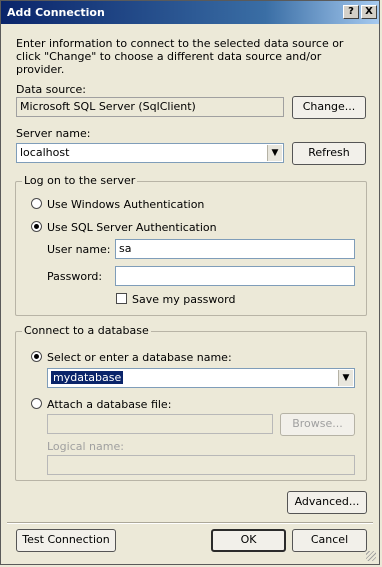 This screenshot has width=382, height=567. What do you see at coordinates (109, 404) in the screenshot?
I see `attach-file-label: Attach a database file:` at bounding box center [109, 404].